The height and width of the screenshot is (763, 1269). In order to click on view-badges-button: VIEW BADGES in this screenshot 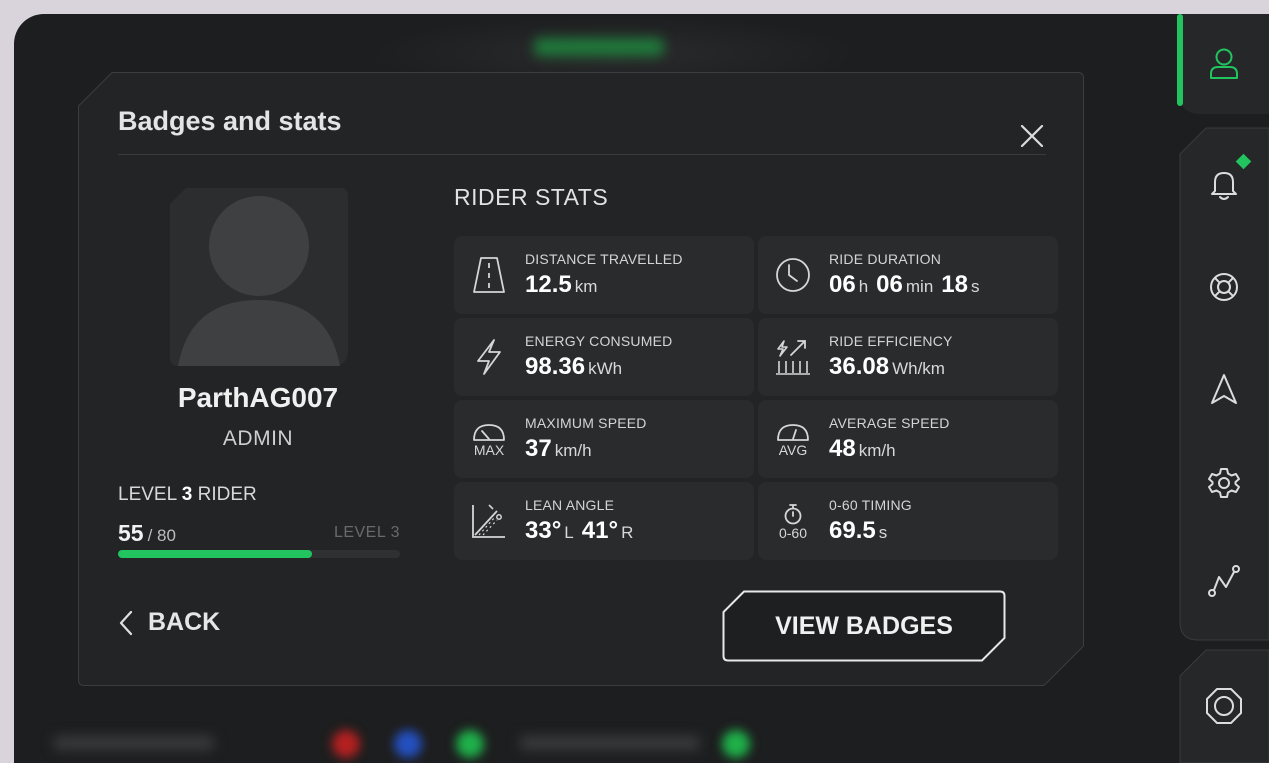, I will do `click(864, 626)`.